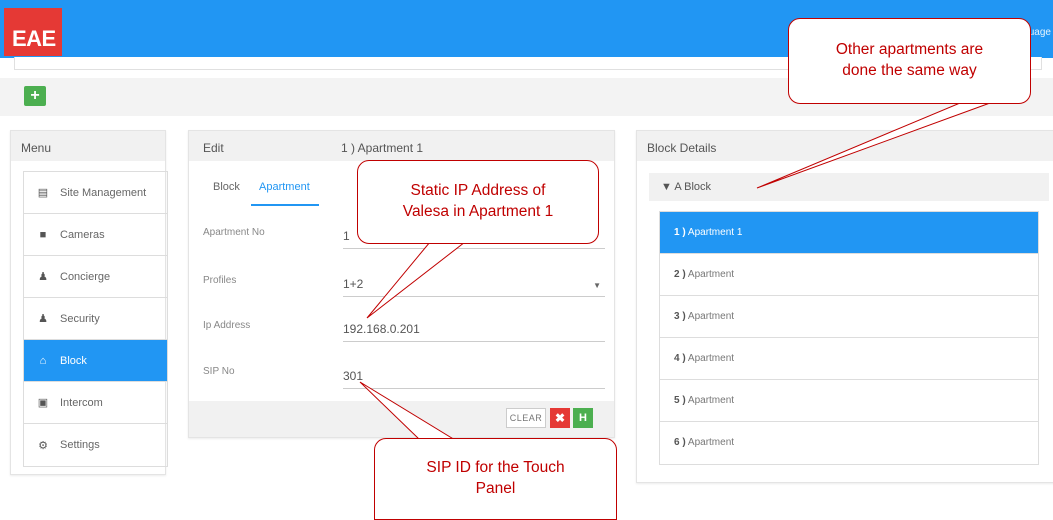 This screenshot has width=1053, height=520. Describe the element at coordinates (408, 411) in the screenshot. I see `pointer-sip-id` at that location.